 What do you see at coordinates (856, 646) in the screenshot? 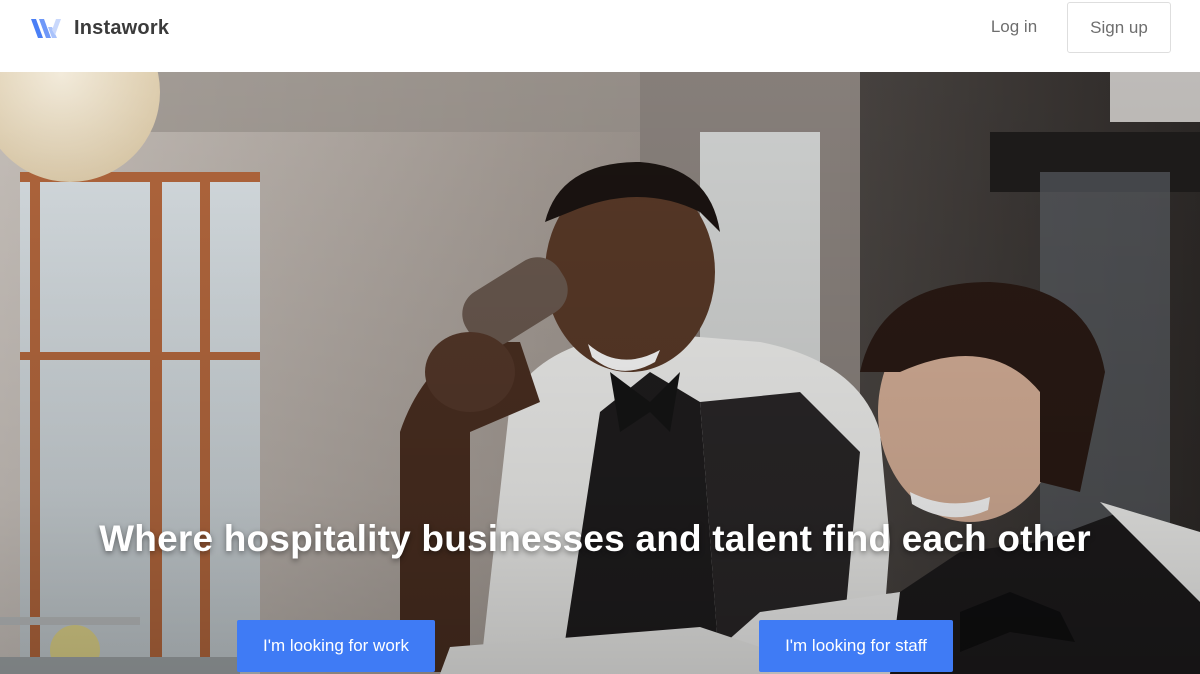
I see `looking-for-staff-button: I'm looking for staff` at bounding box center [856, 646].